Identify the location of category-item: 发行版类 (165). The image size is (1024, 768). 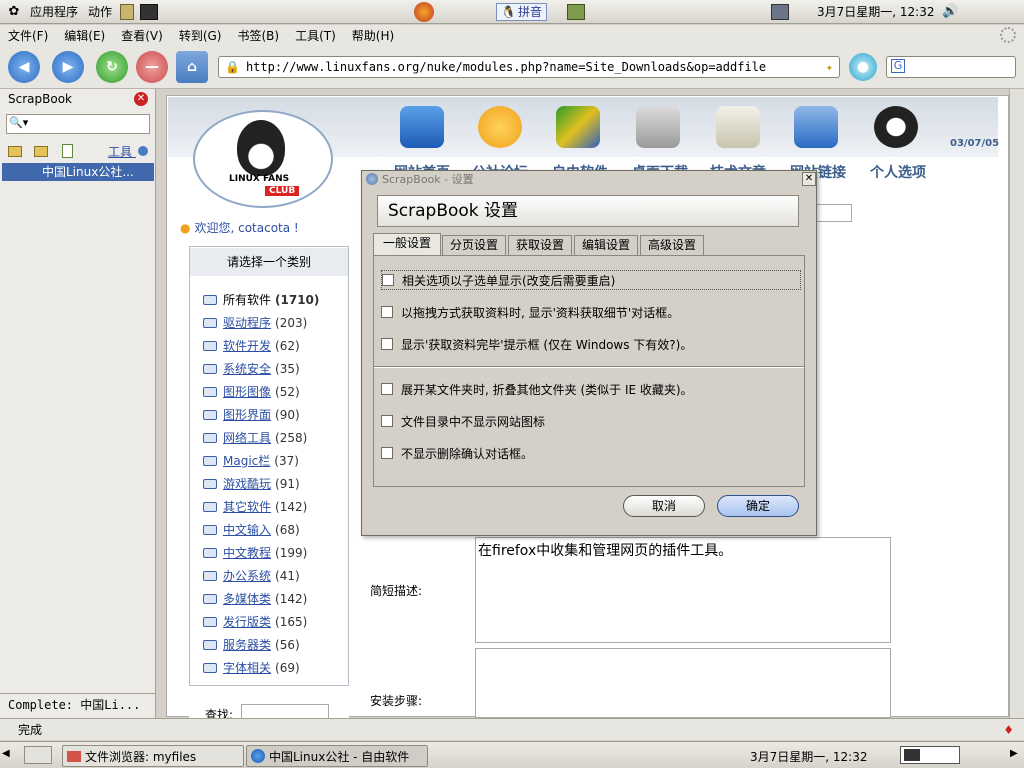
(255, 621).